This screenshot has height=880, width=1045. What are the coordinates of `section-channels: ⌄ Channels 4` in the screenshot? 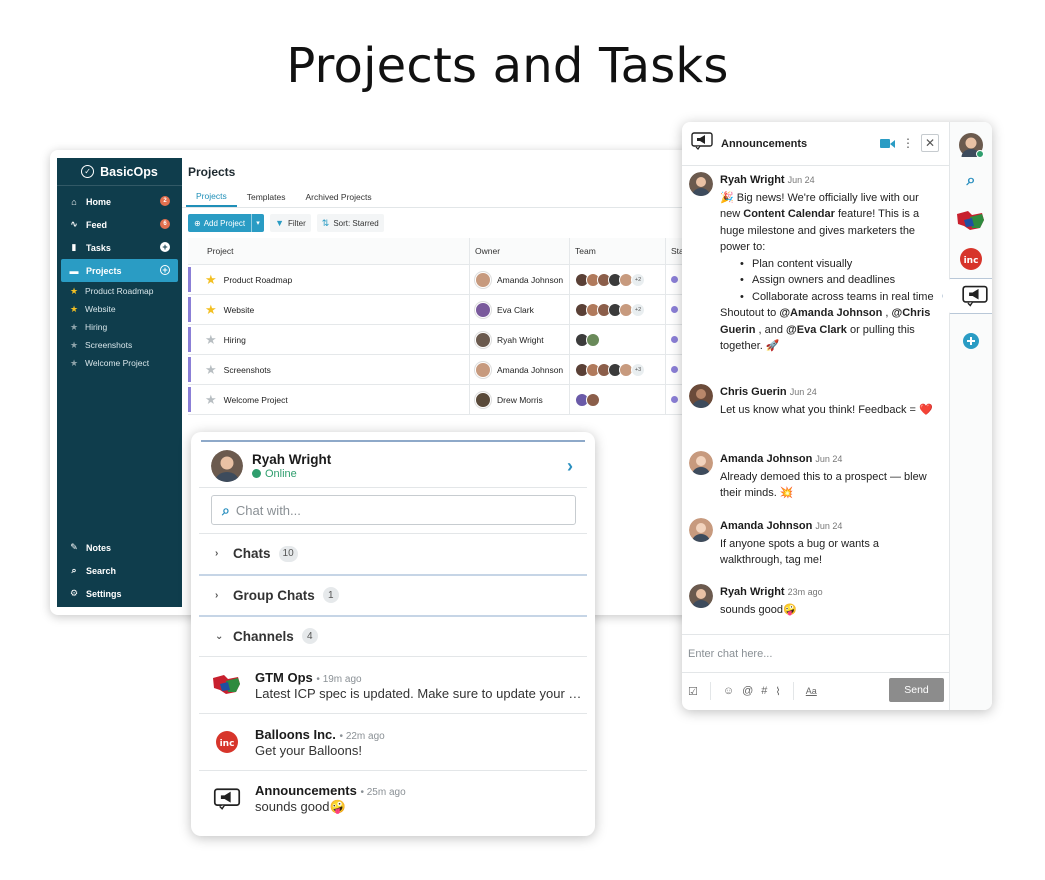 It's located at (393, 635).